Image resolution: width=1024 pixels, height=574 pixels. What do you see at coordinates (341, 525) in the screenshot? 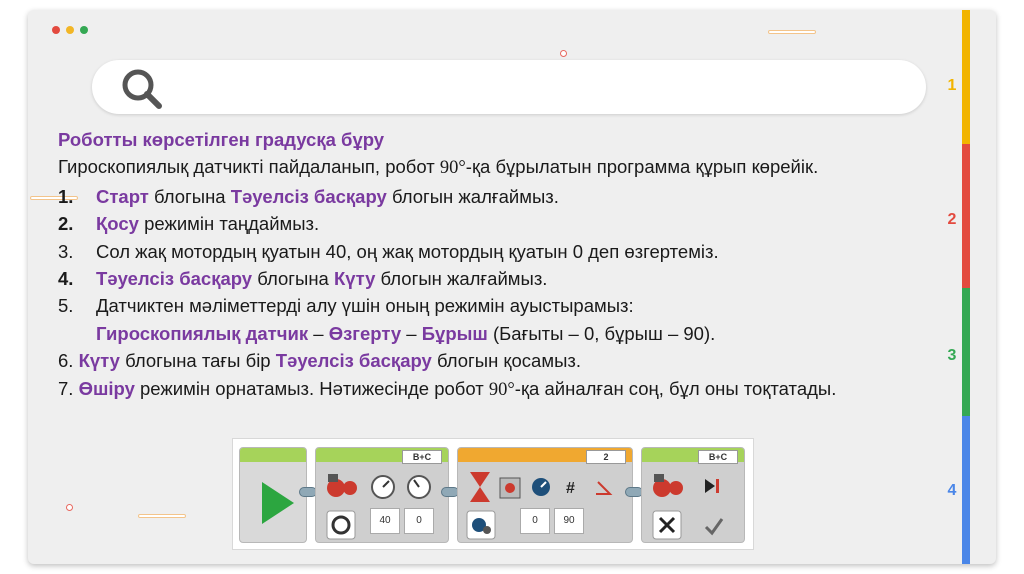
I see `mode-on-icon` at bounding box center [341, 525].